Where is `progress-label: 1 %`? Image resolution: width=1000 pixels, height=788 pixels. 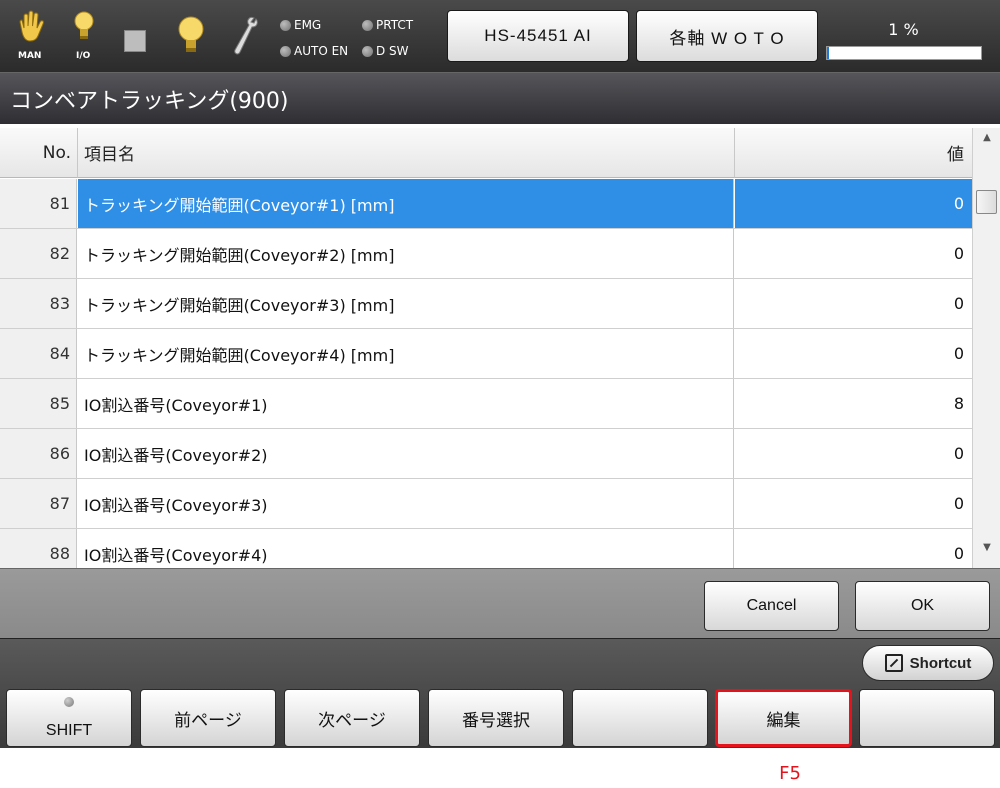
progress-label: 1 % is located at coordinates (903, 29).